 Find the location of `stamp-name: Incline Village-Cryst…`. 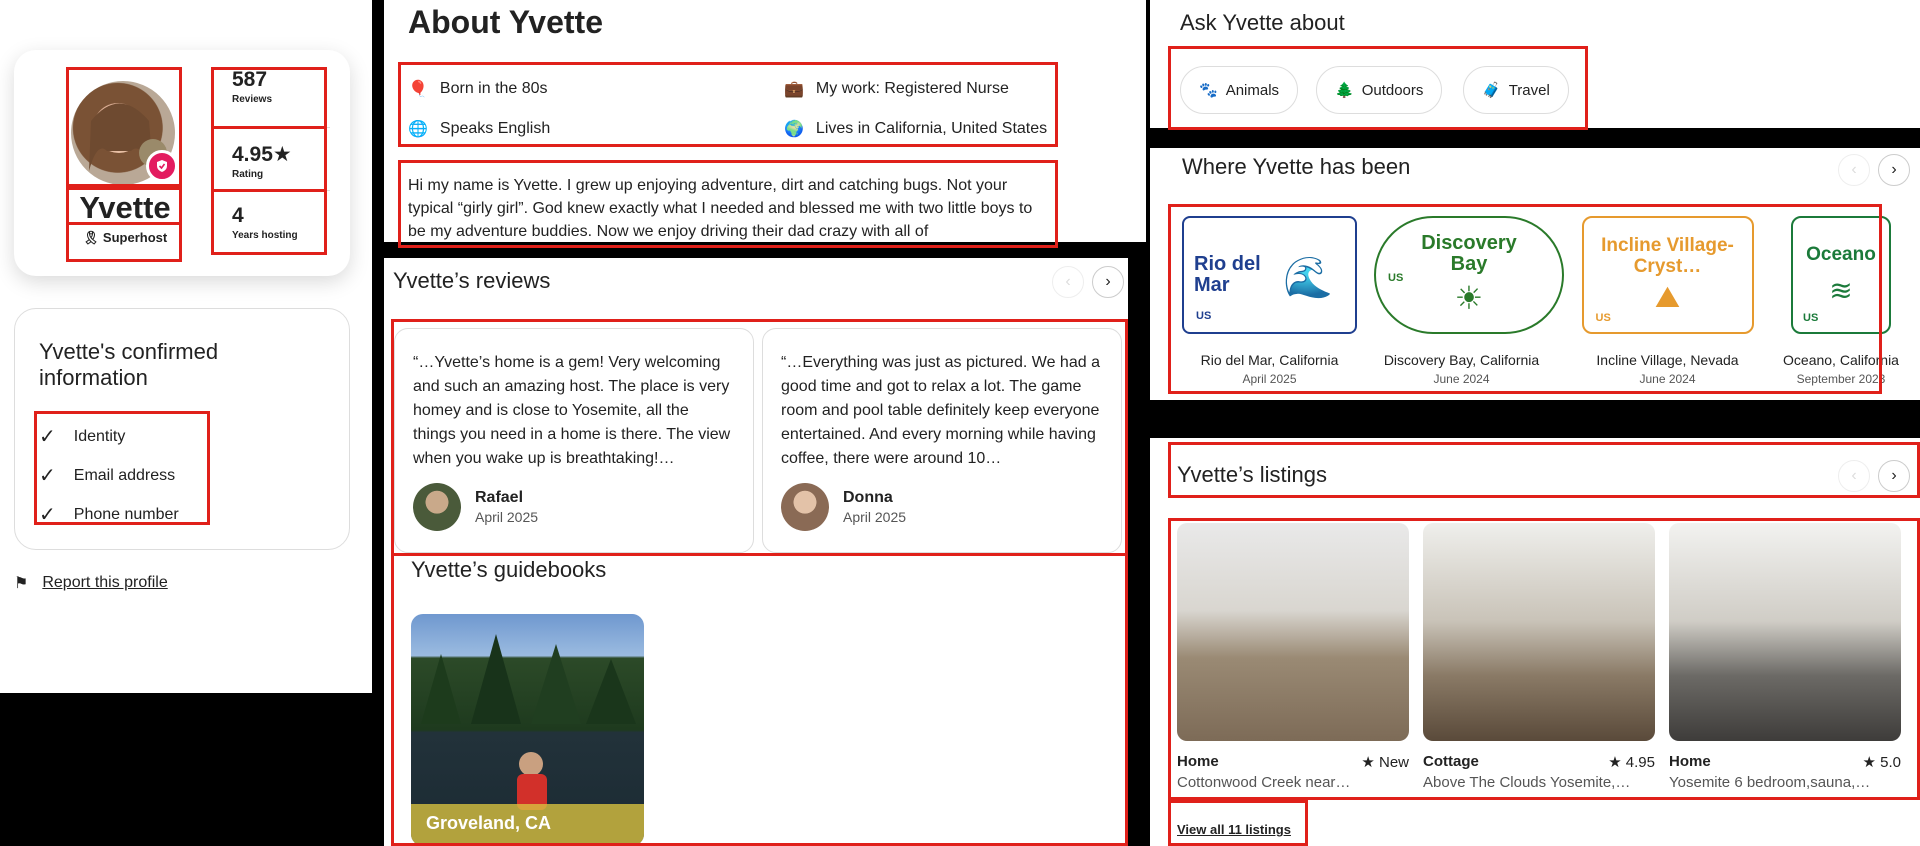

stamp-name: Incline Village-Cryst… is located at coordinates (1667, 256).